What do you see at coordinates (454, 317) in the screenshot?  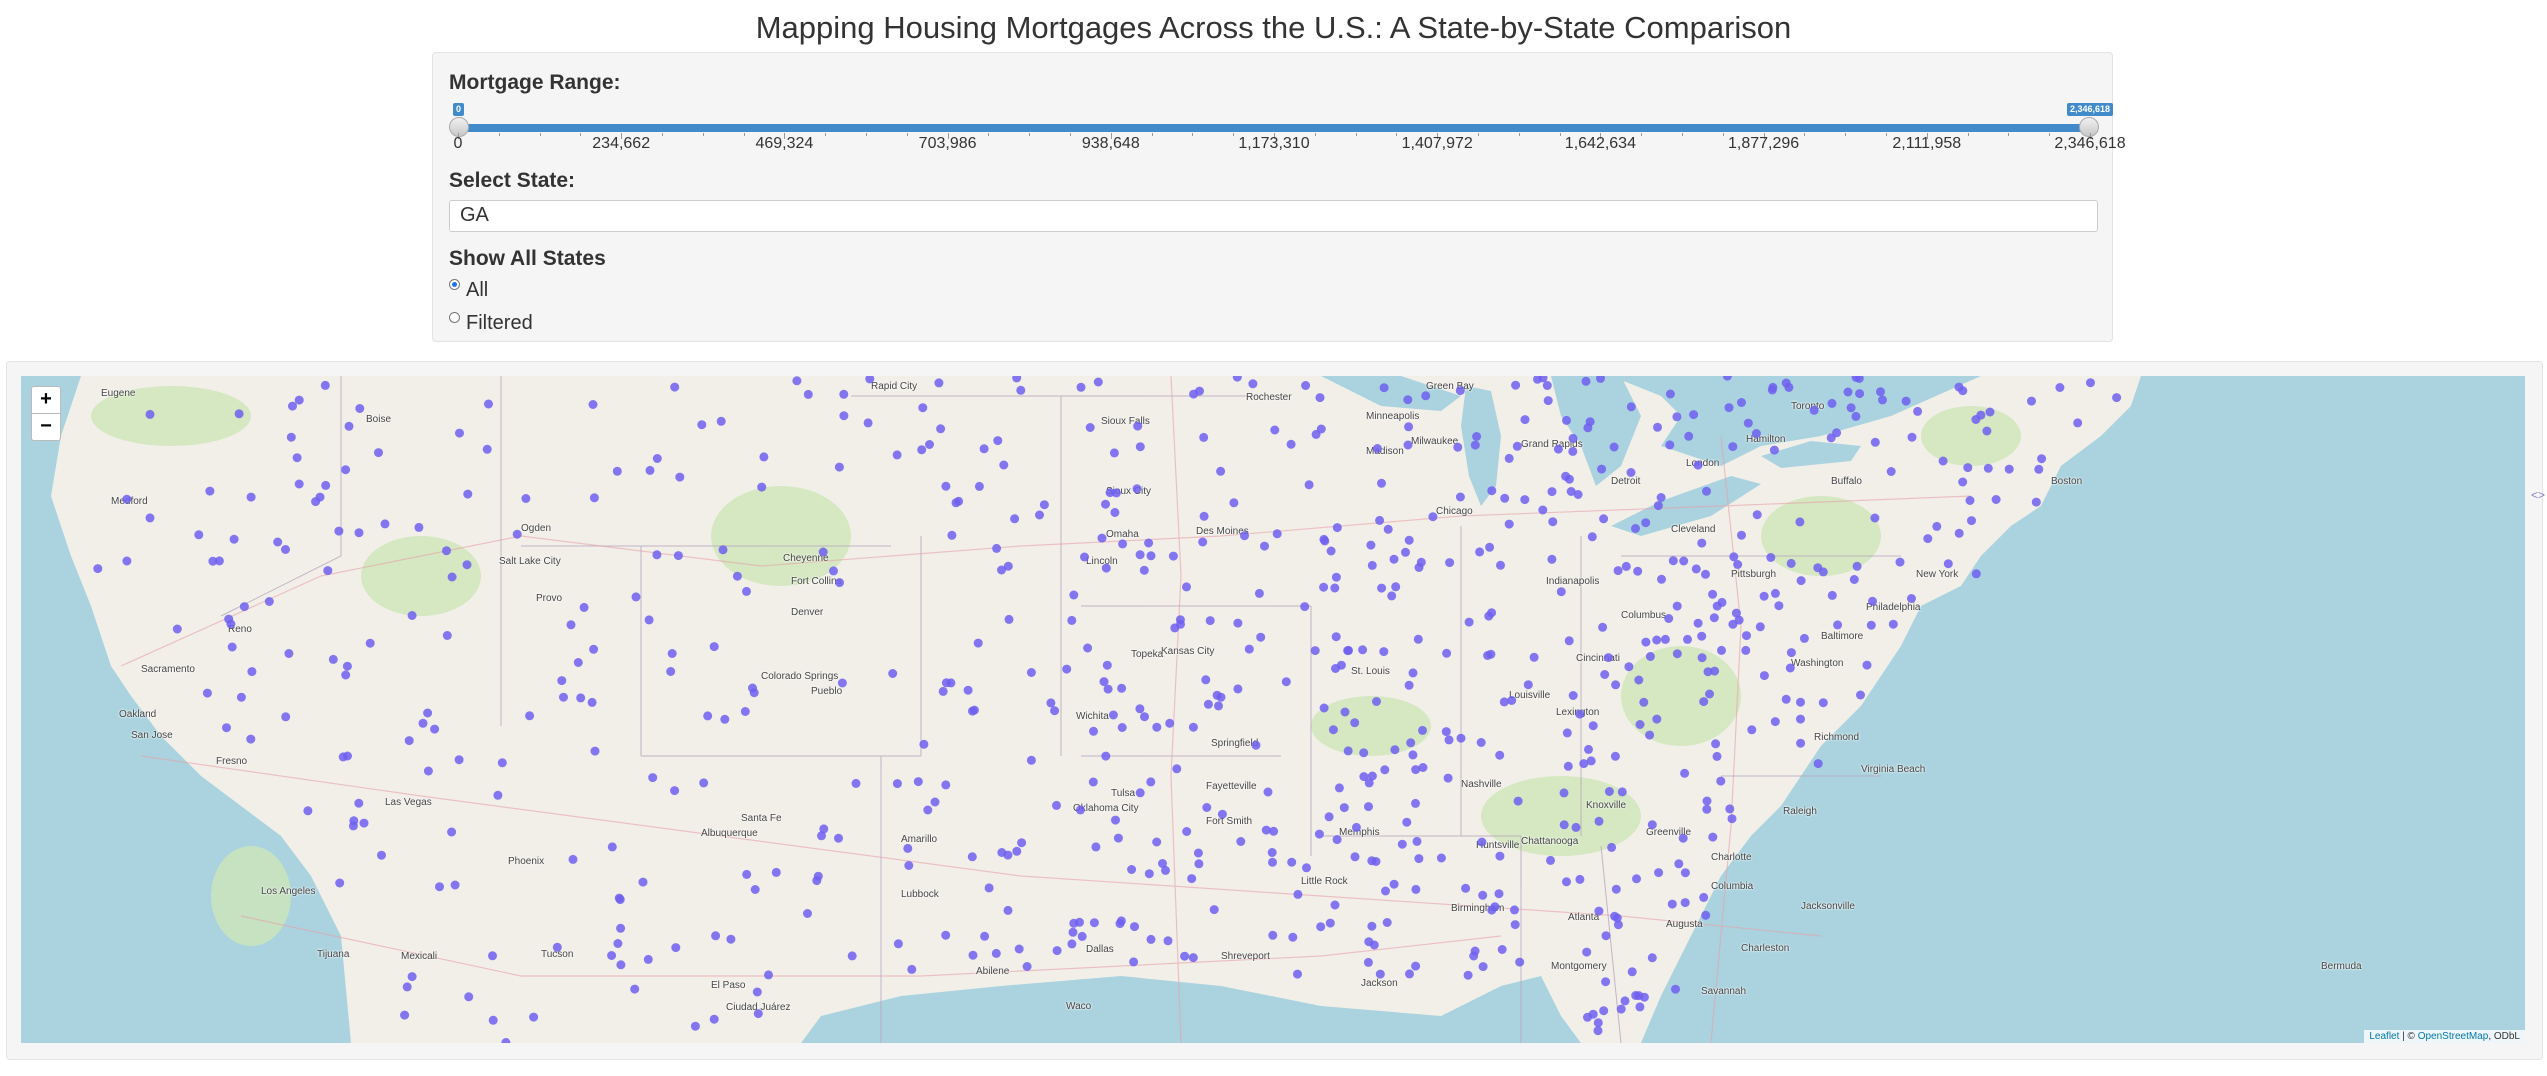 I see `radio-filtered-button` at bounding box center [454, 317].